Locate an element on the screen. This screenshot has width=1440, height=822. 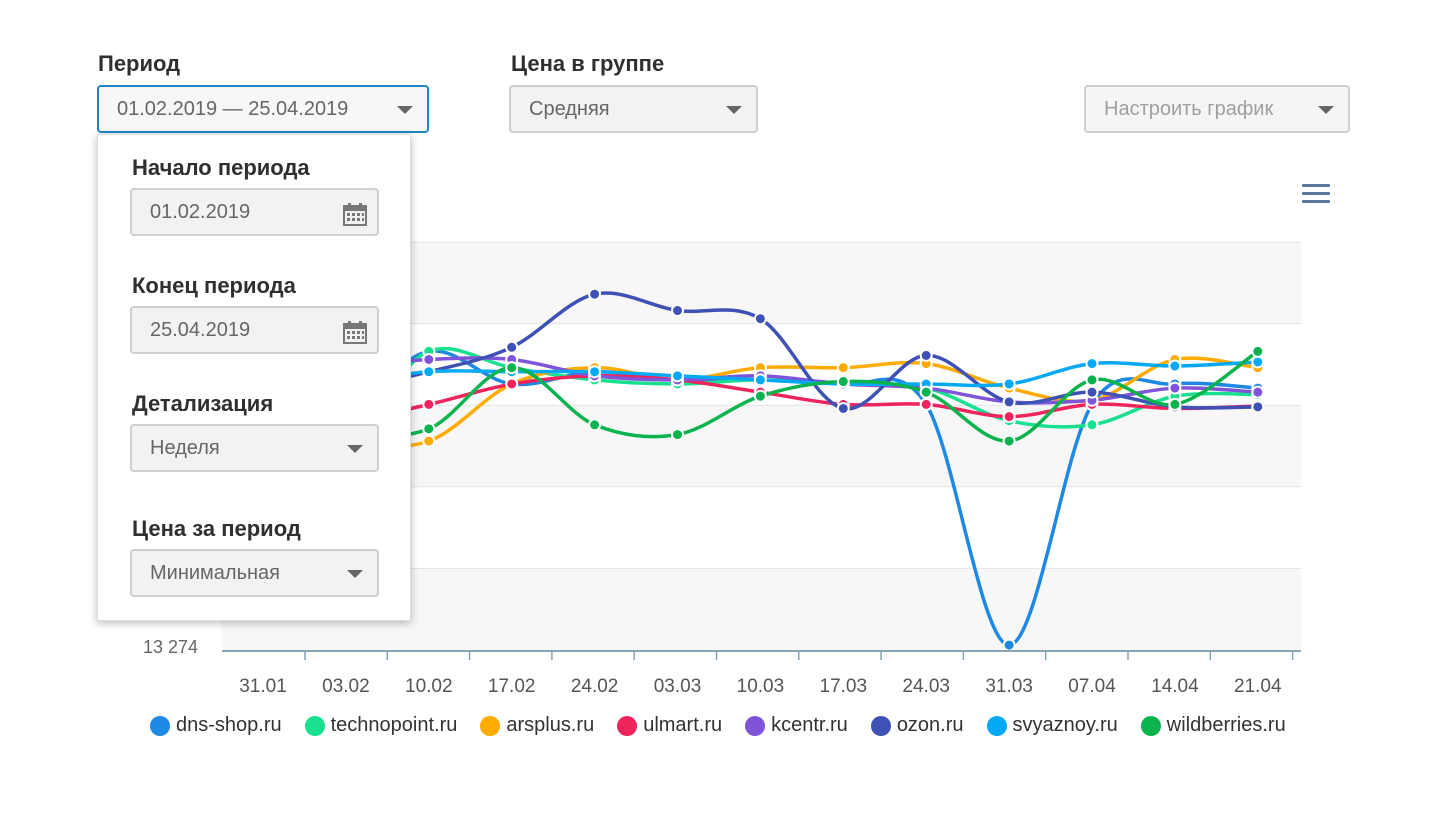
x-tick-label: 31.03 is located at coordinates (1009, 686).